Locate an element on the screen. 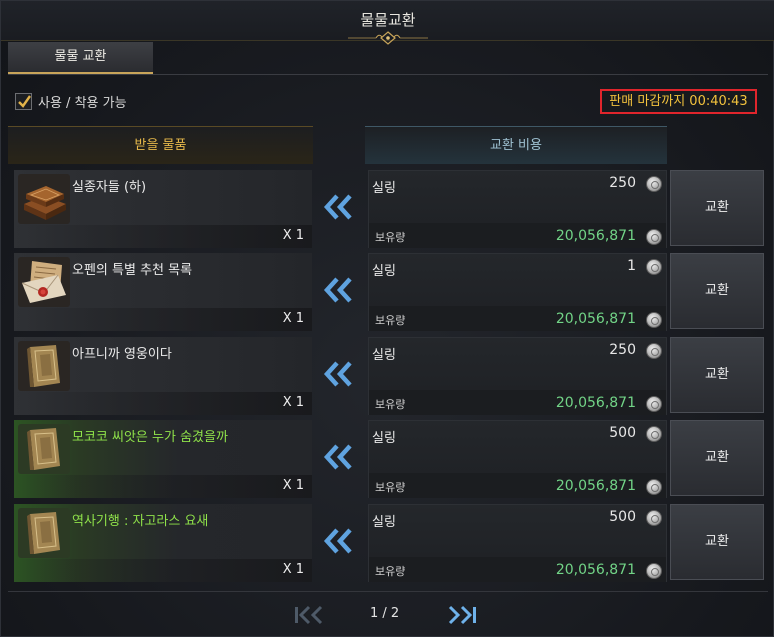 The image size is (774, 637). item-name: 모코코 씨앗은 누가 숨겼을까 is located at coordinates (150, 437).